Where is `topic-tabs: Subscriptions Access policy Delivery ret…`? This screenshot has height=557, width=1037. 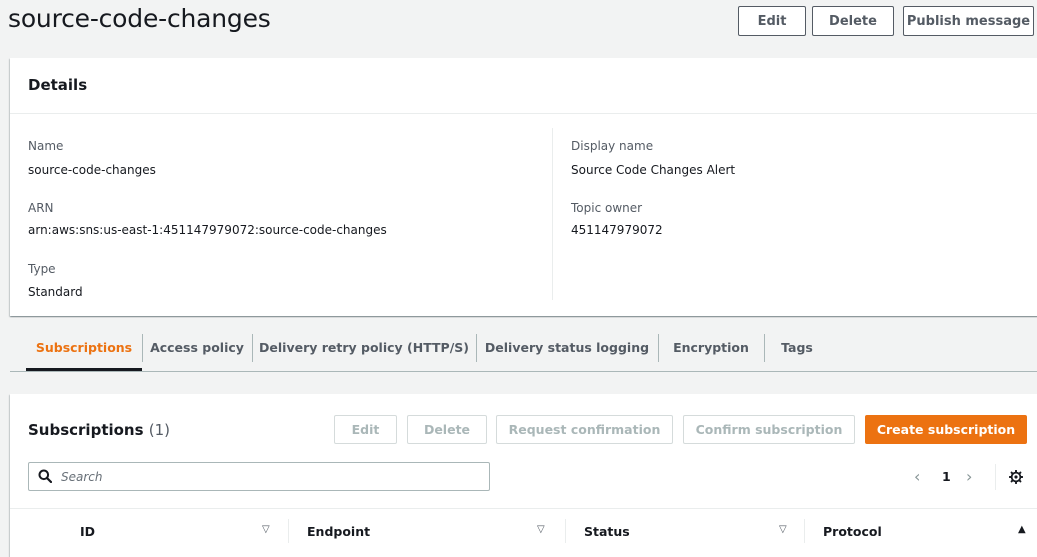
topic-tabs: Subscriptions Access policy Delivery ret… is located at coordinates (523, 348).